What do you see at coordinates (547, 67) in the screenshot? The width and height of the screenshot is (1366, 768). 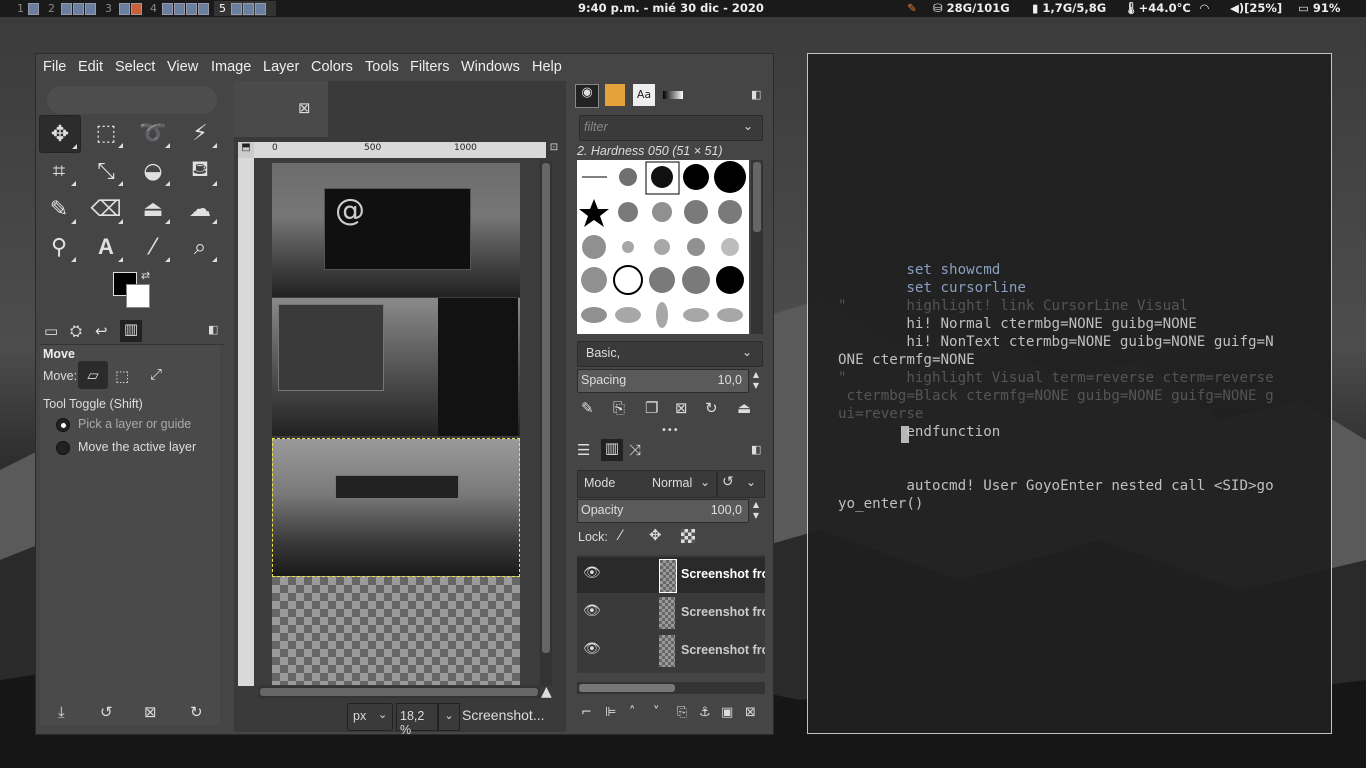 I see `menu-help: Help` at bounding box center [547, 67].